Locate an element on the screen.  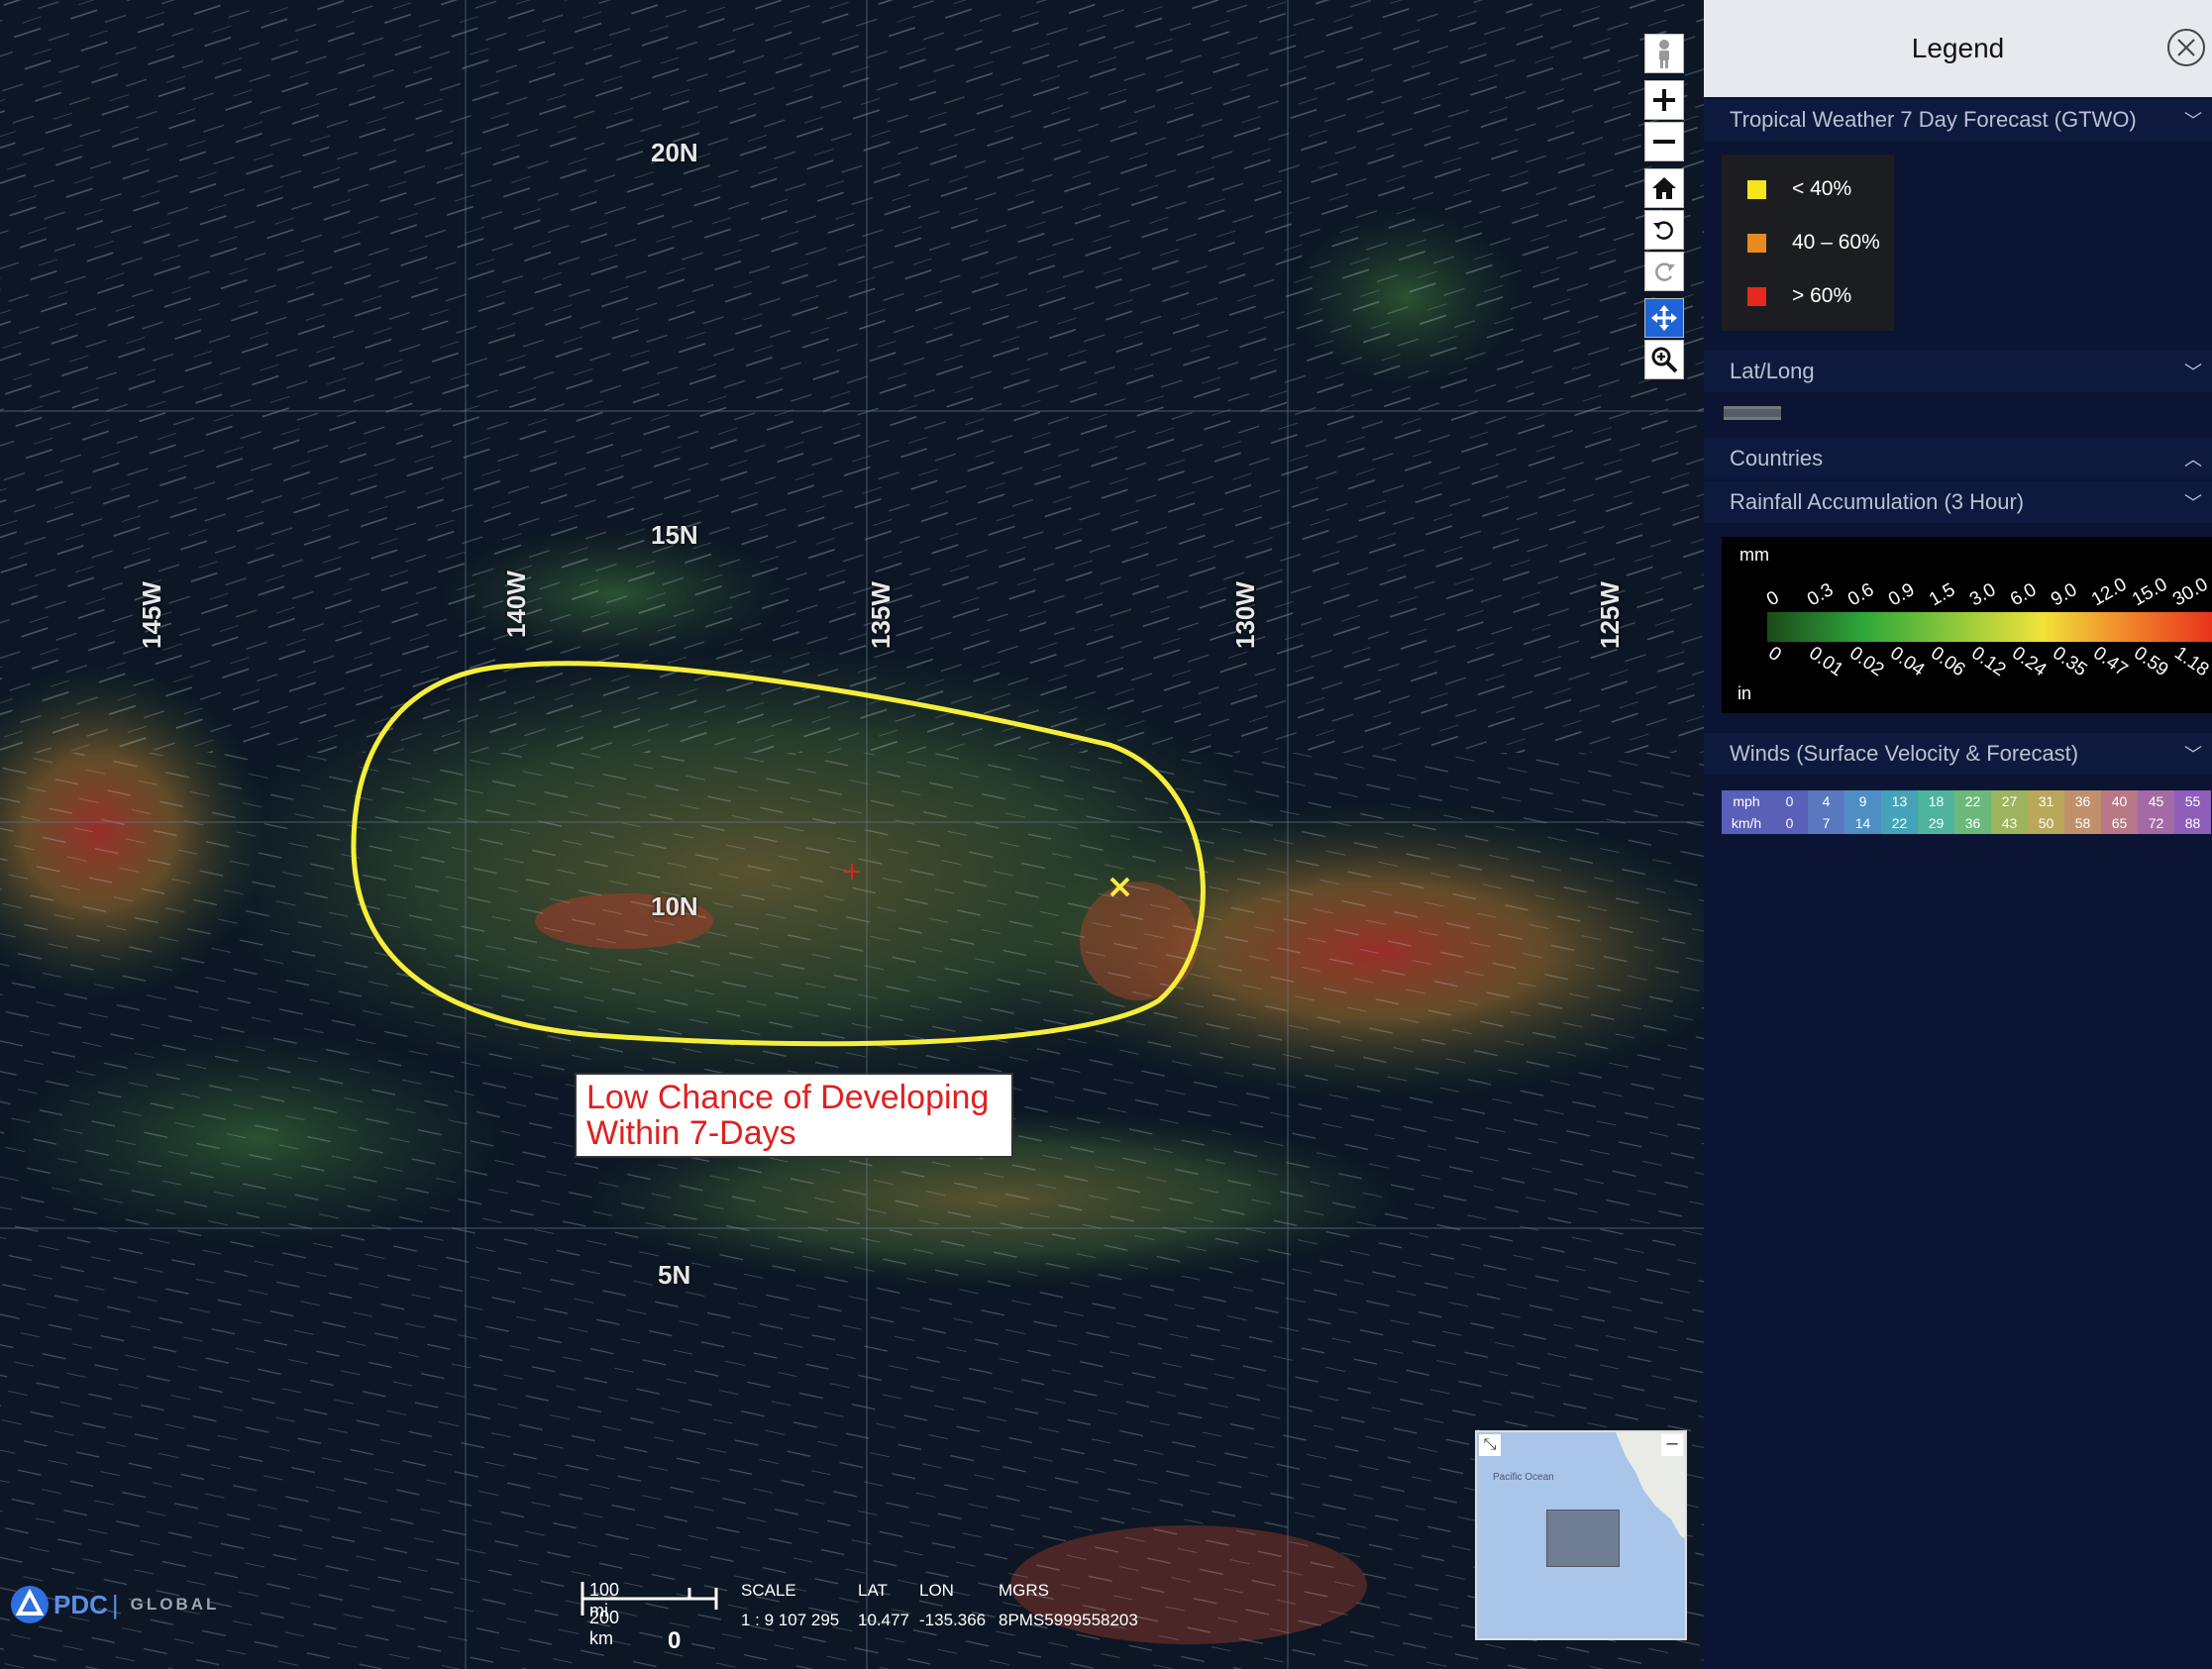
rain-in-tick: 0.12 is located at coordinates (1988, 661).